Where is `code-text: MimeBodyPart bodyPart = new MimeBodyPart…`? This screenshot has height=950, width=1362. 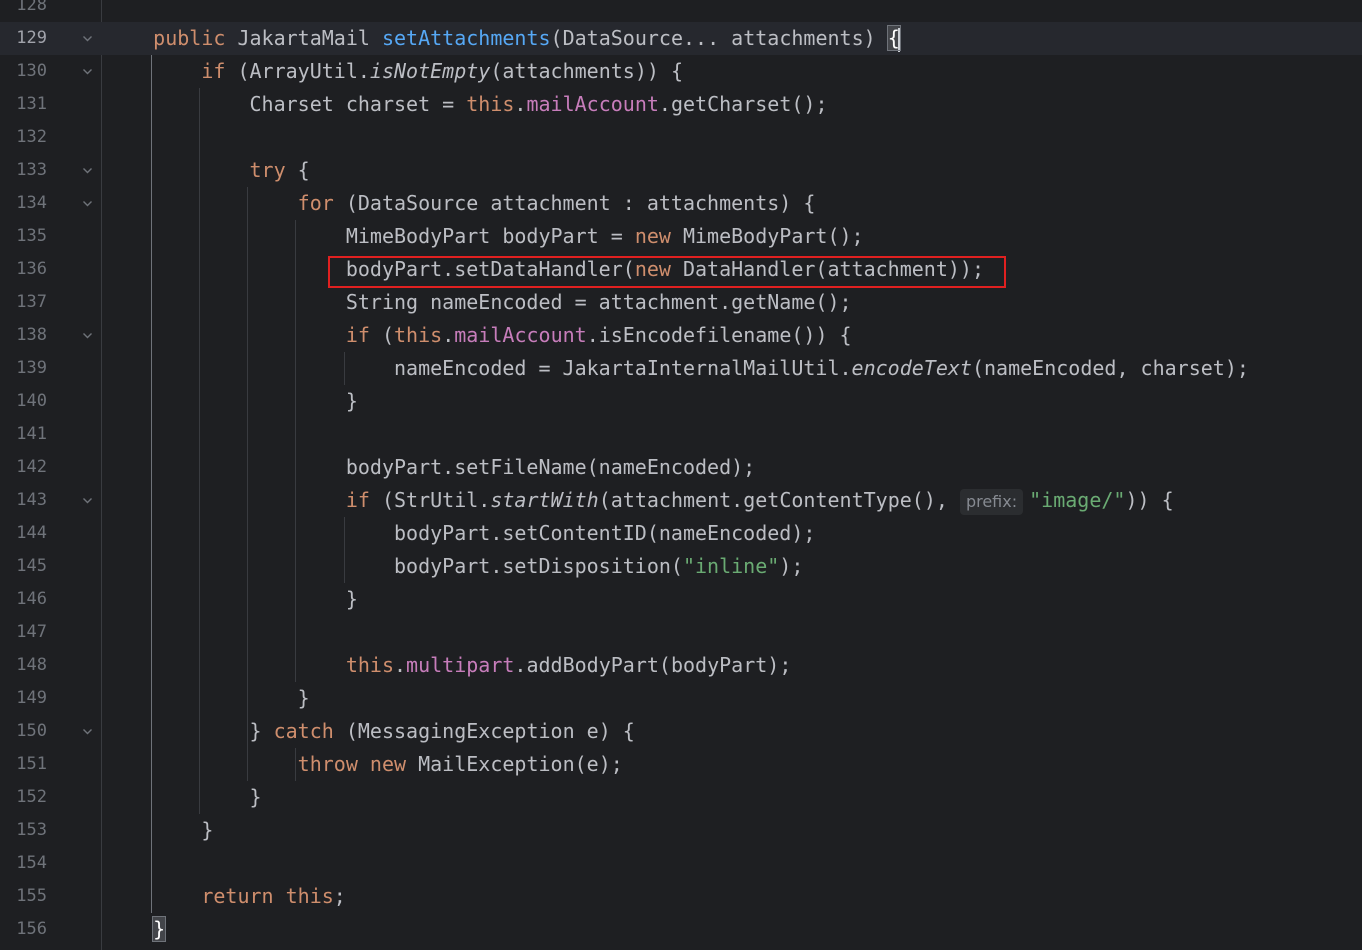
code-text: MimeBodyPart bodyPart = new MimeBodyPart… is located at coordinates (484, 236).